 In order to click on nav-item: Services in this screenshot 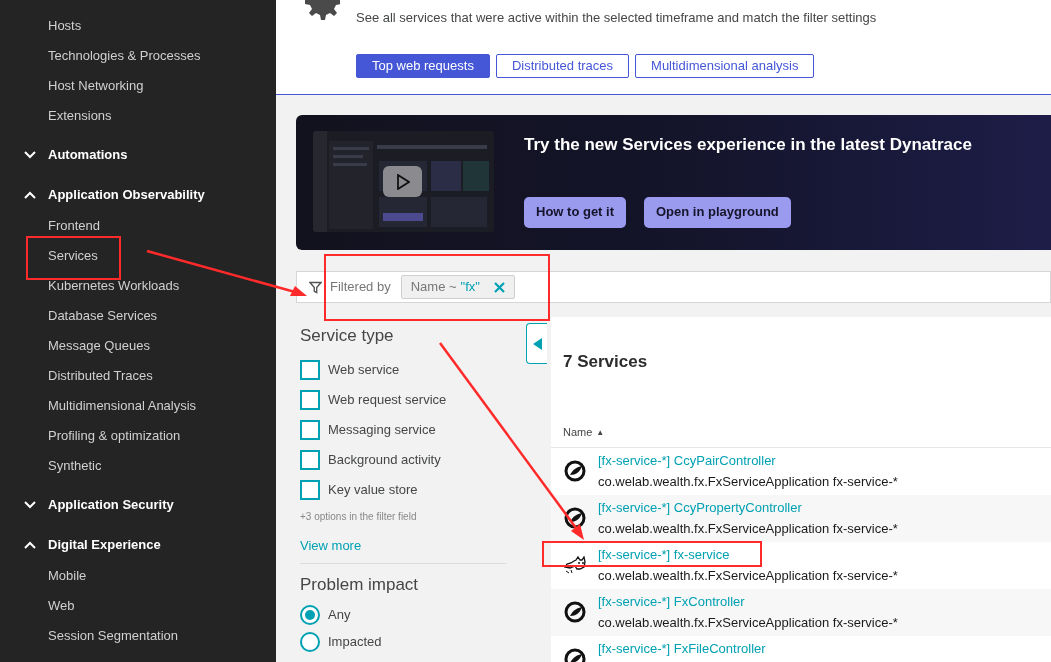, I will do `click(138, 256)`.